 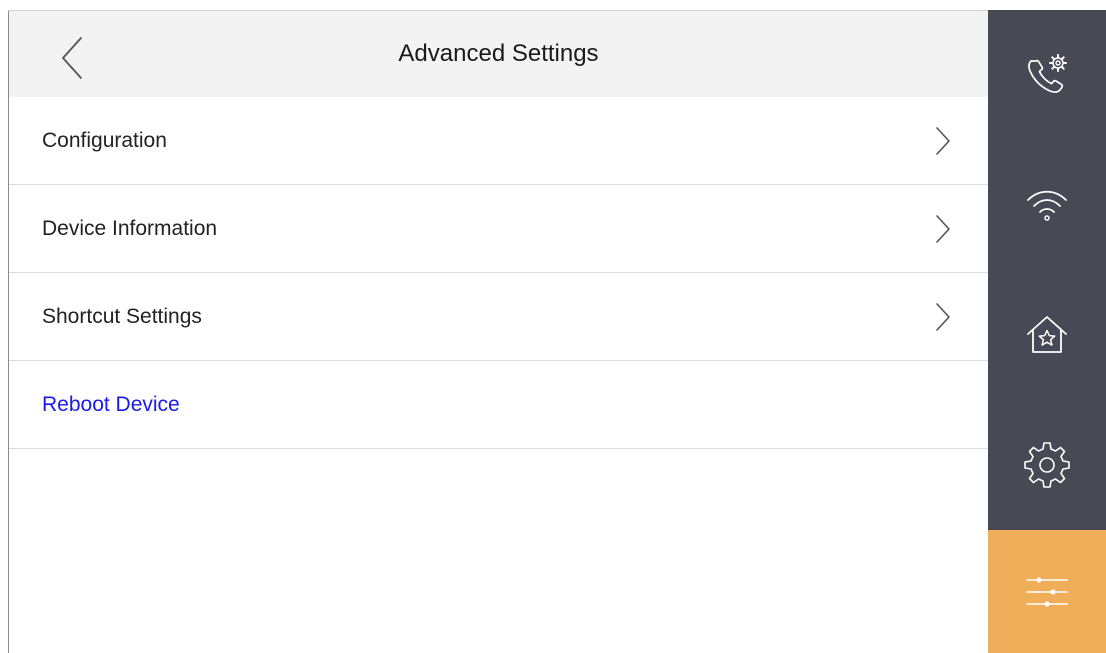 I want to click on menu-item-reboot-device: Reboot Device, so click(x=498, y=405).